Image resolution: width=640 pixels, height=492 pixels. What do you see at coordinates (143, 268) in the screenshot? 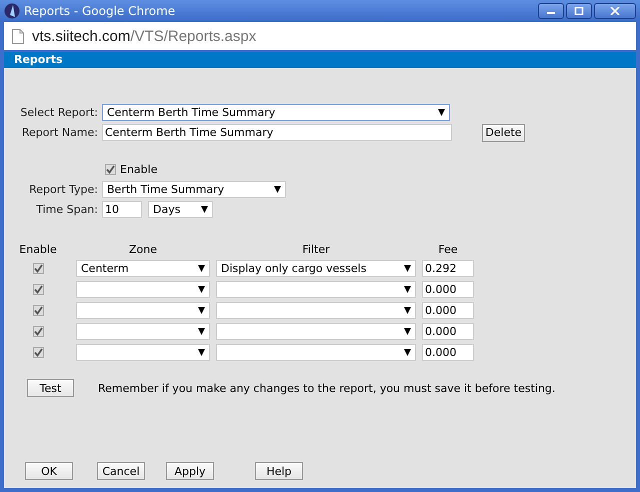
I see `zone-dropdown: Centerm` at bounding box center [143, 268].